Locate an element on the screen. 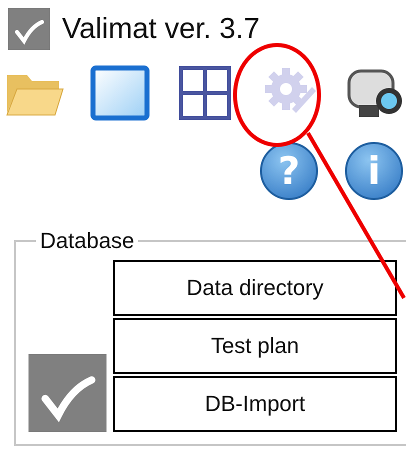 The width and height of the screenshot is (406, 461). grid-icon is located at coordinates (205, 93).